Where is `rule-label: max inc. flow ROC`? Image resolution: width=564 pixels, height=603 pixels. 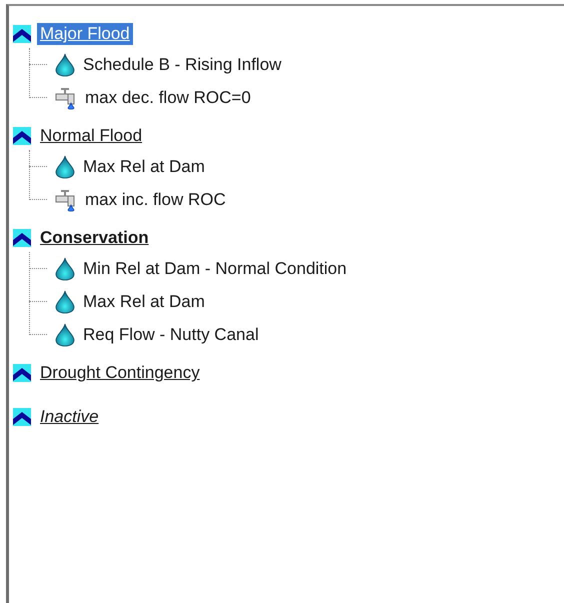
rule-label: max inc. flow ROC is located at coordinates (155, 199).